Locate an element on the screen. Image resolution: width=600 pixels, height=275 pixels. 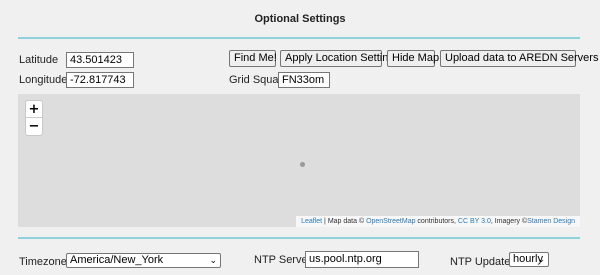
section-divider-top is located at coordinates (299, 38).